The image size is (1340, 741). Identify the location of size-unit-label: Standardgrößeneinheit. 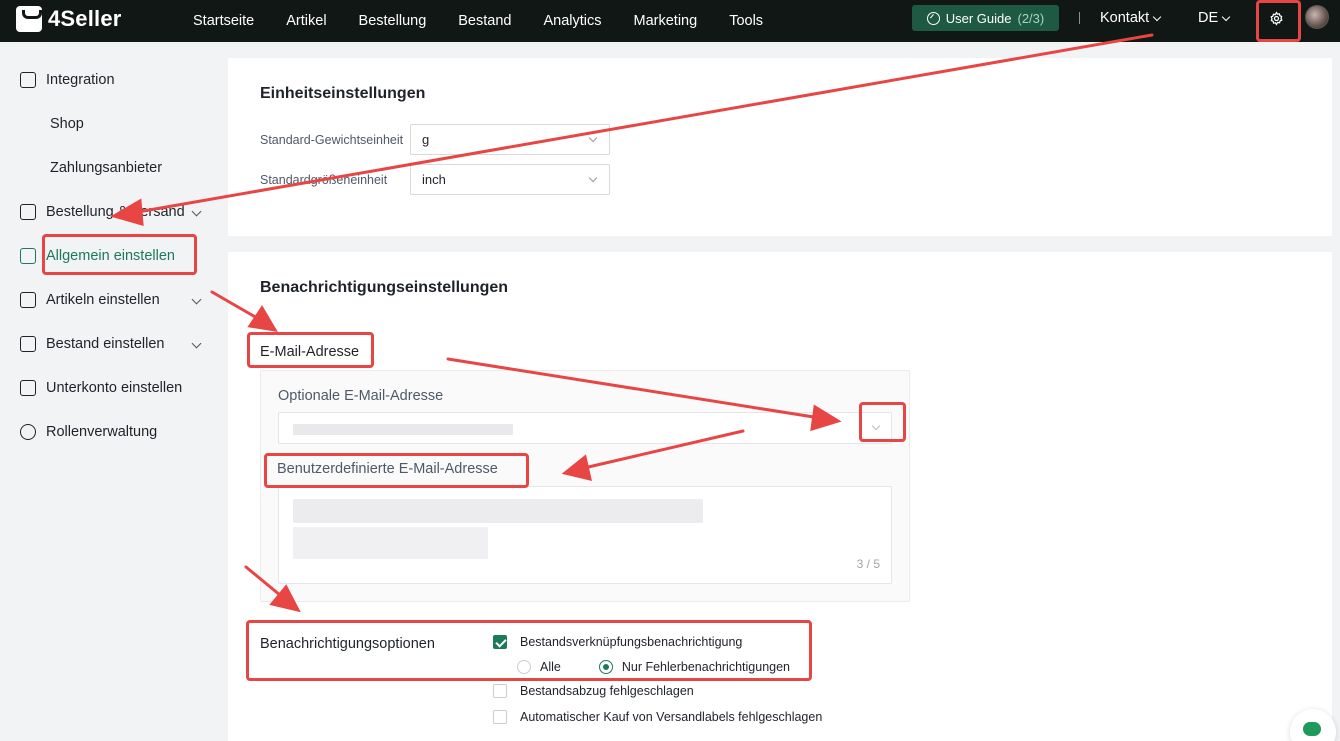
(324, 180).